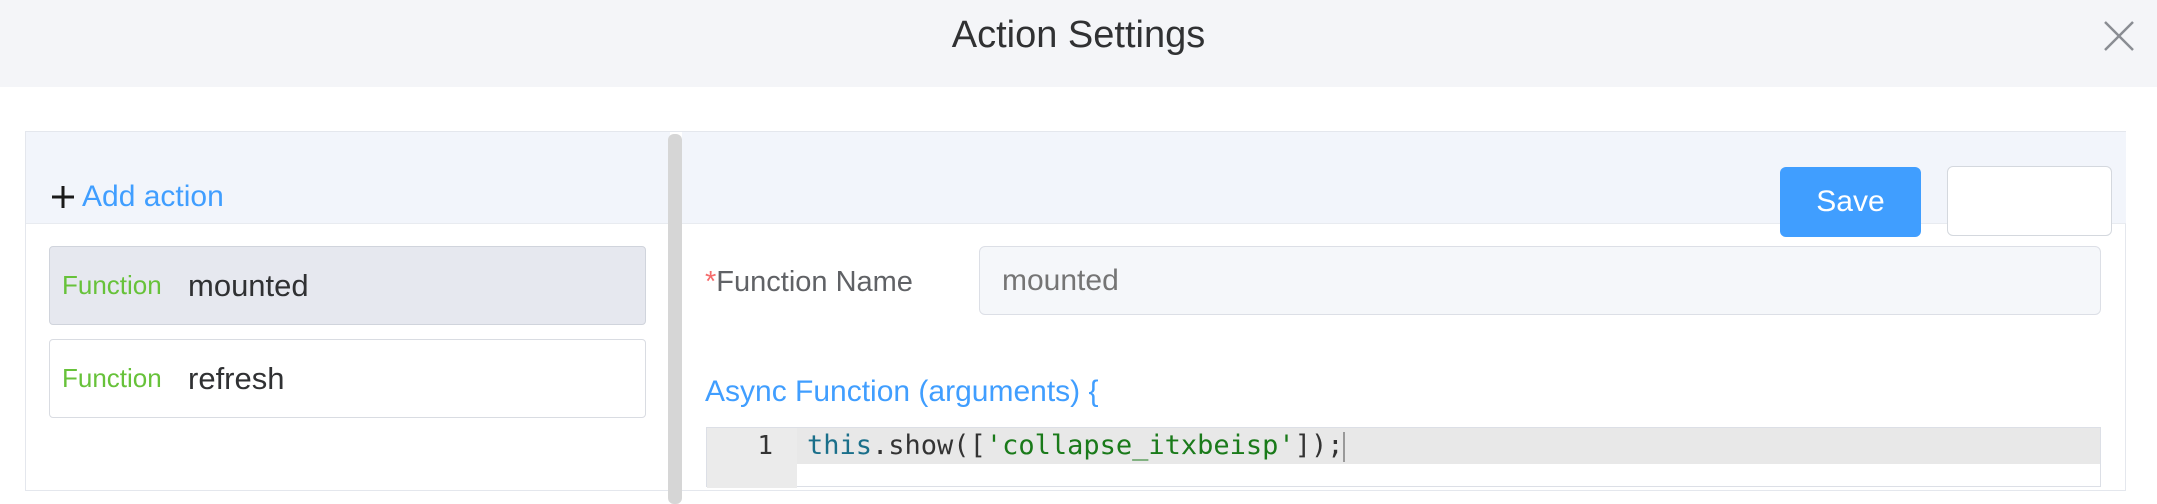  Describe the element at coordinates (902, 391) in the screenshot. I see `async-function-label: Async Function (arguments) {` at that location.